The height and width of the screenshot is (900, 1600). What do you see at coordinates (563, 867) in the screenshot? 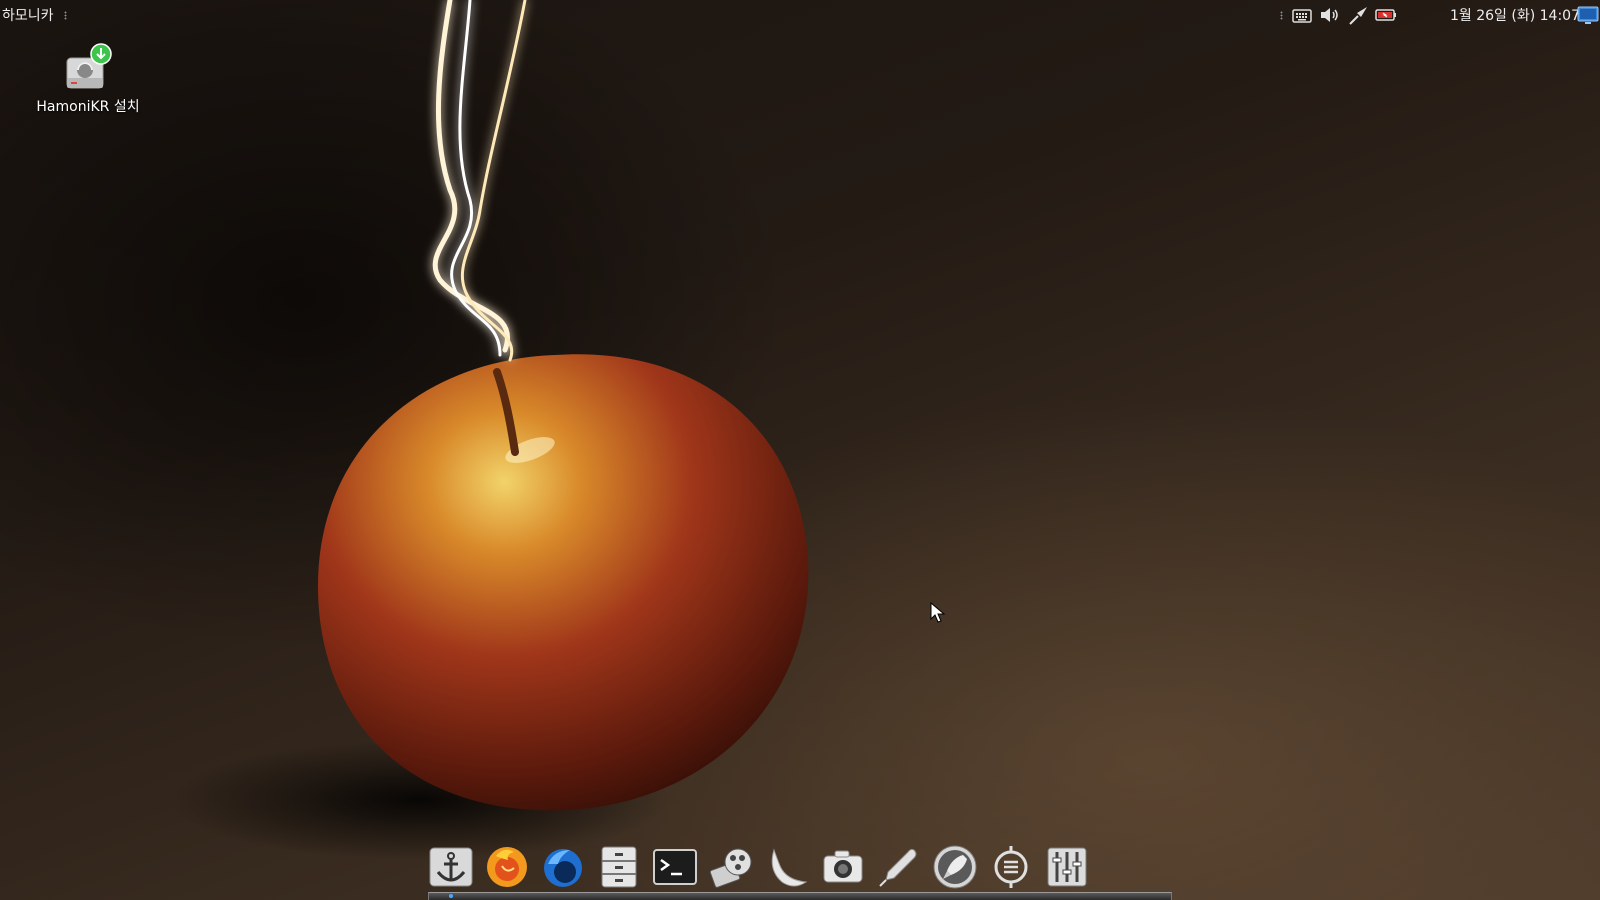
I see `thunderbird-icon` at bounding box center [563, 867].